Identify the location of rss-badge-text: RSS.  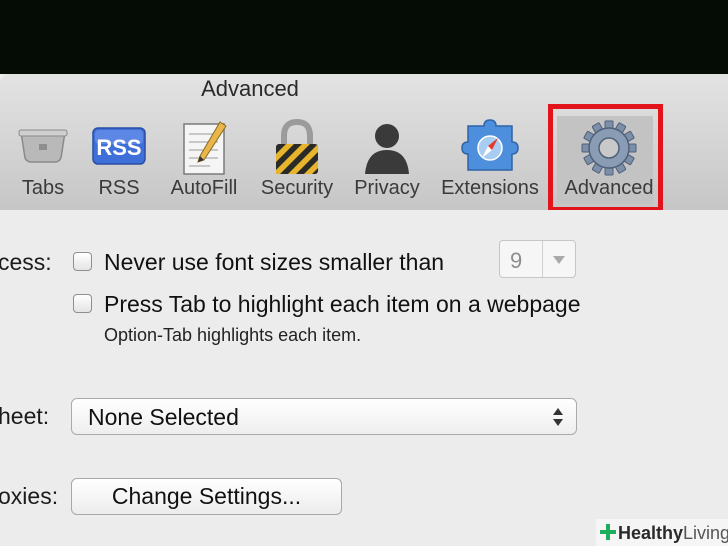
(118, 147).